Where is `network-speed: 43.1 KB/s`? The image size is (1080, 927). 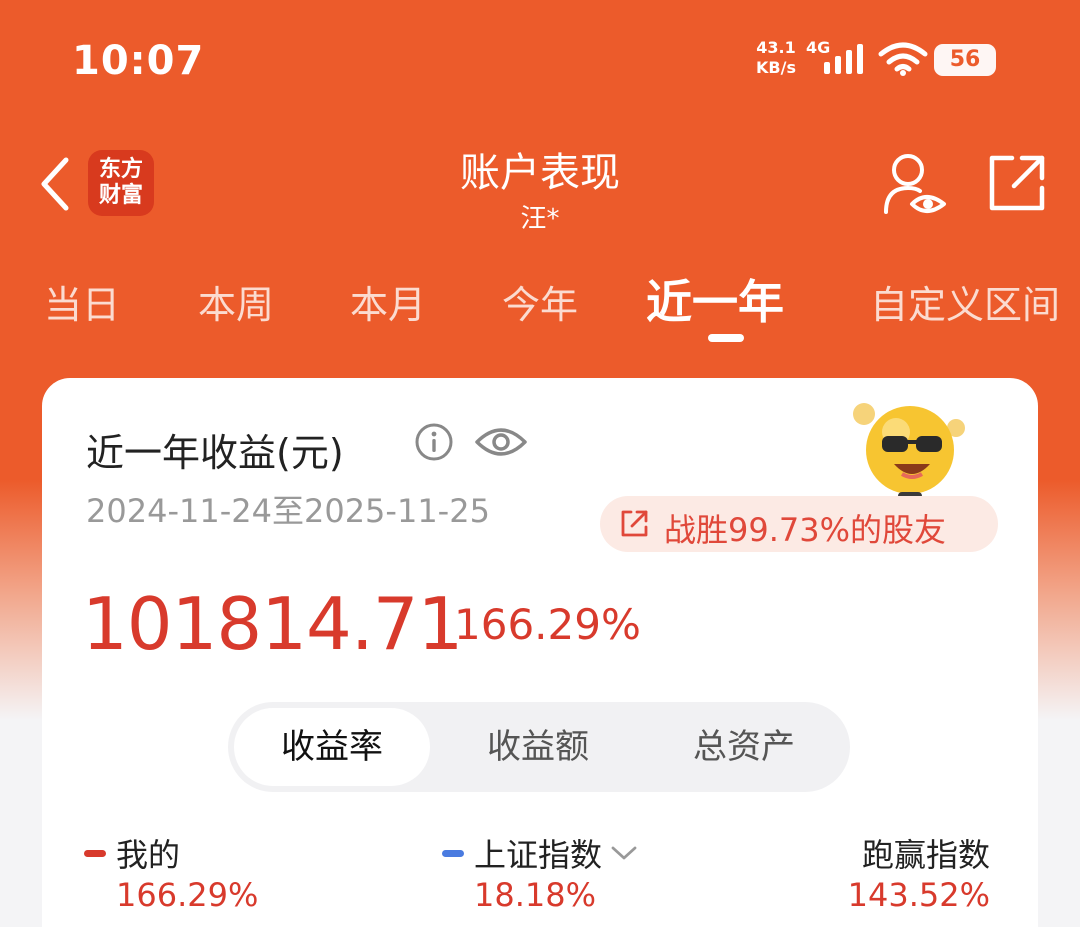 network-speed: 43.1 KB/s is located at coordinates (776, 58).